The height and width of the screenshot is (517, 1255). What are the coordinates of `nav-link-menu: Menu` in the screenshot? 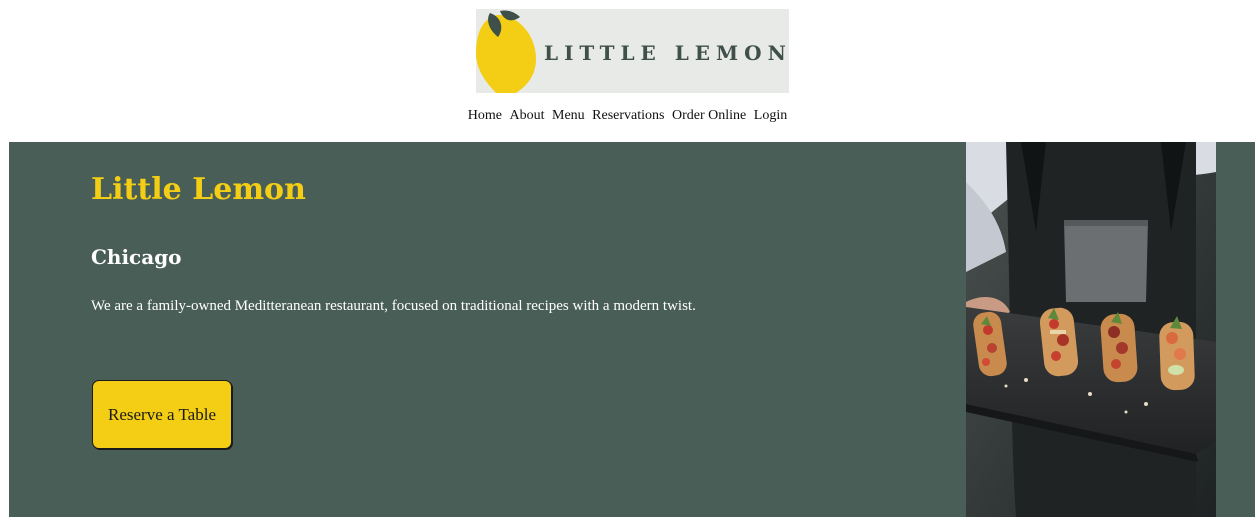 It's located at (568, 115).